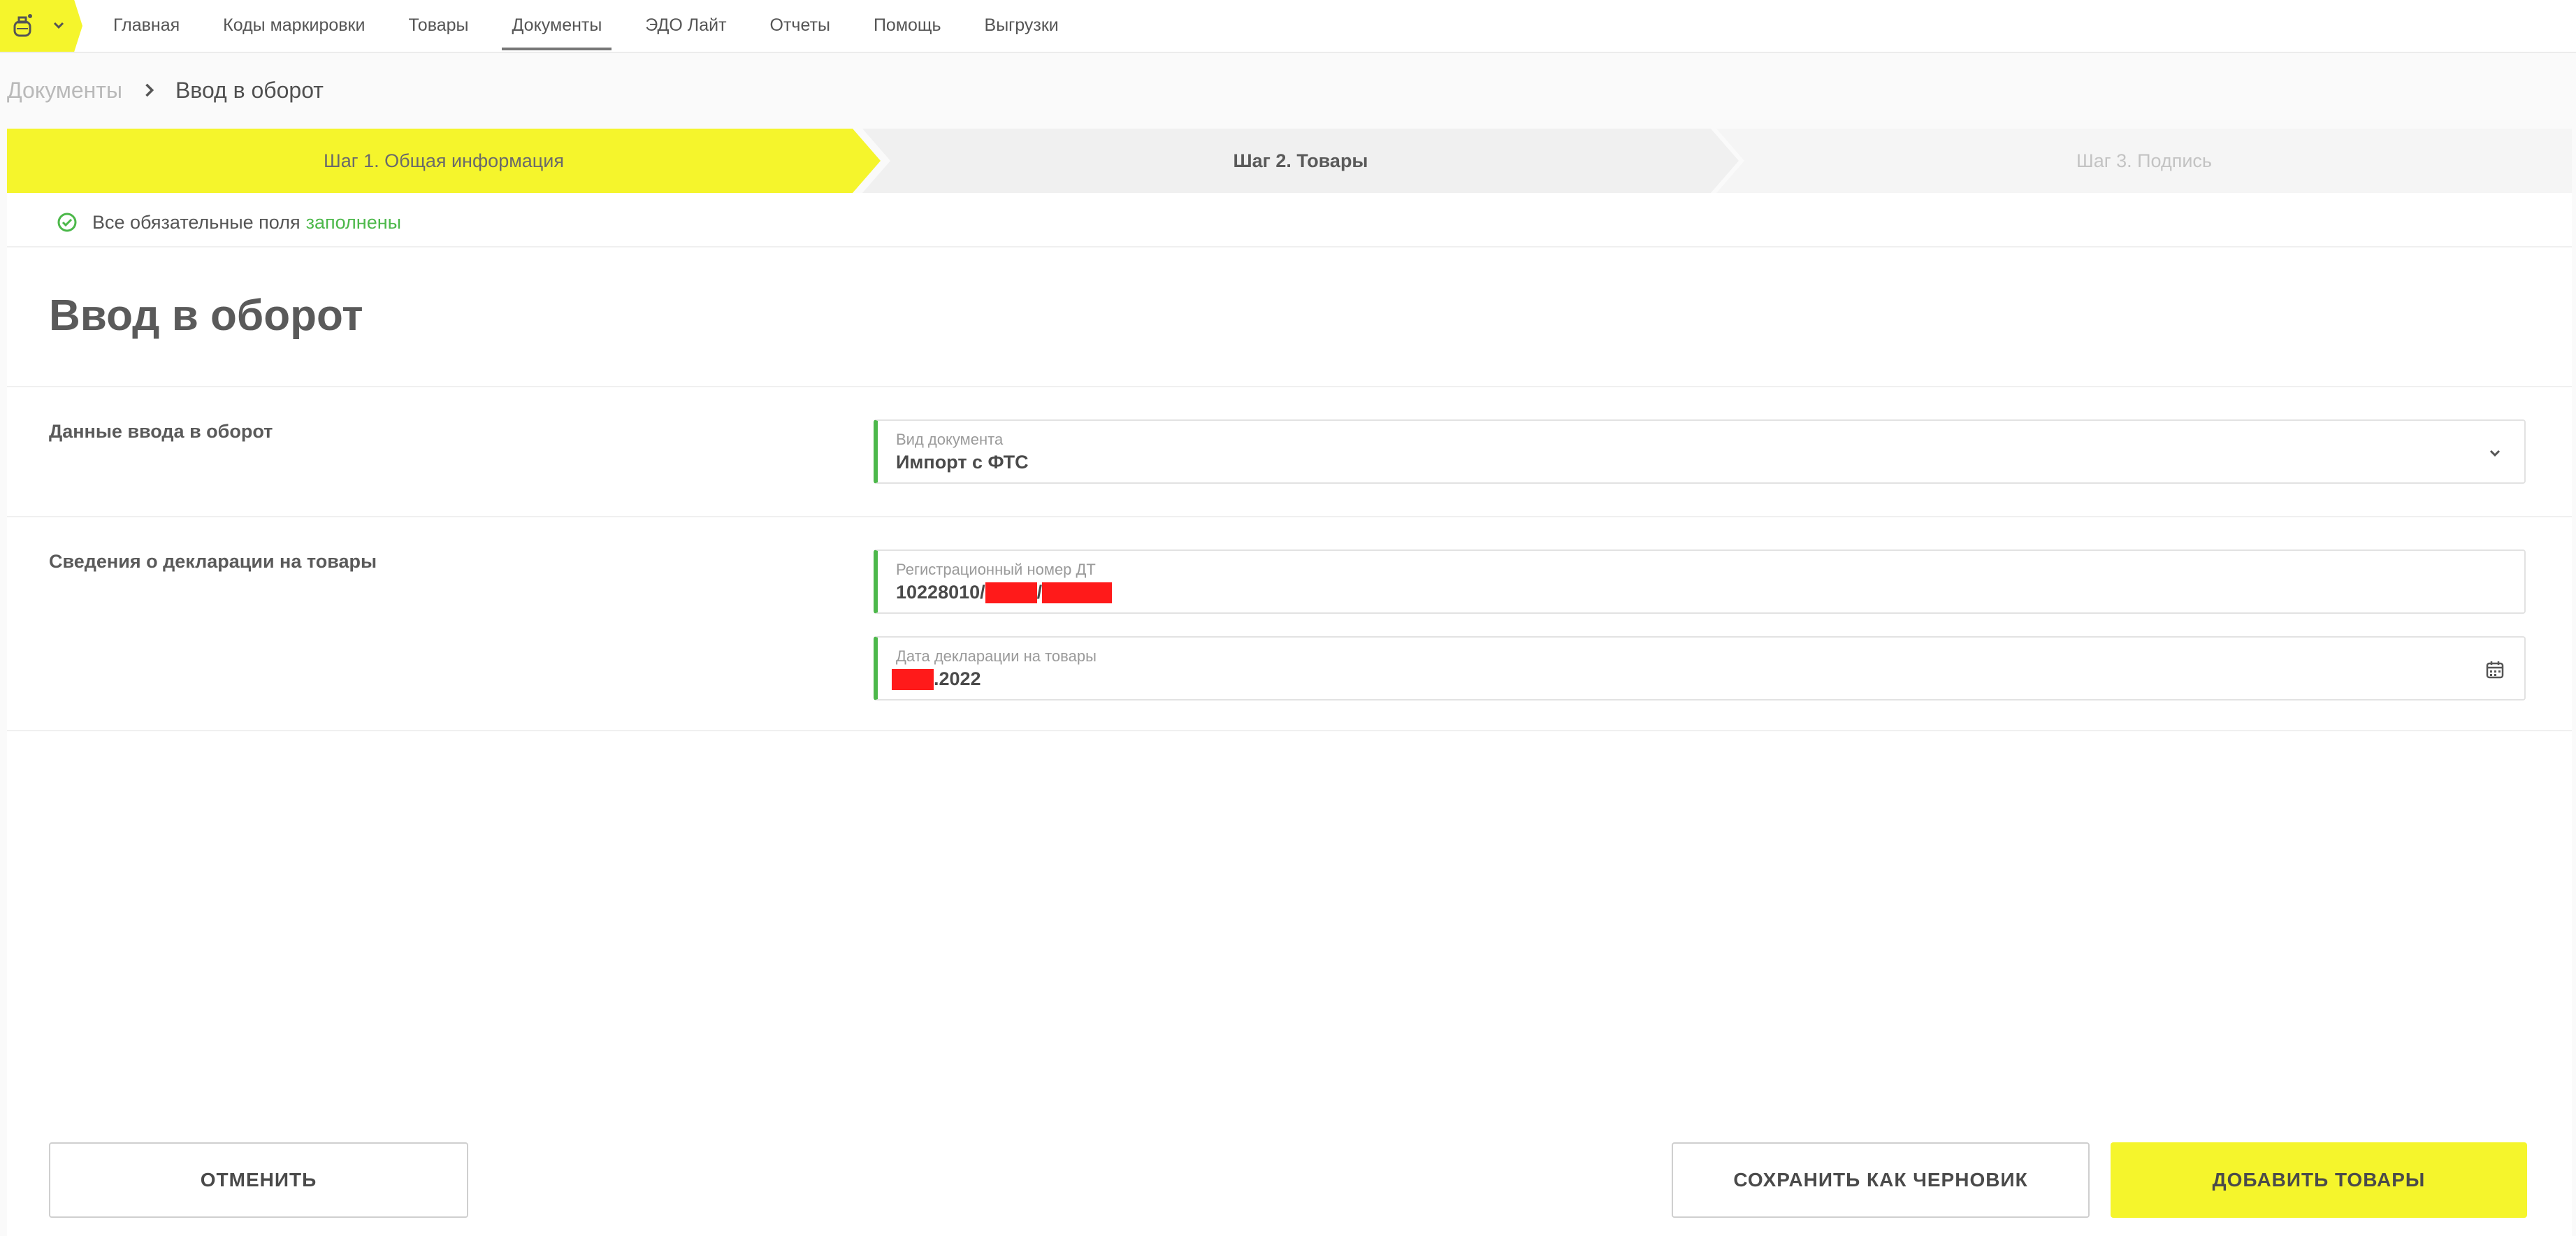 This screenshot has width=2576, height=1236. What do you see at coordinates (958, 678) in the screenshot?
I see `declaration-date-suffix: .2022` at bounding box center [958, 678].